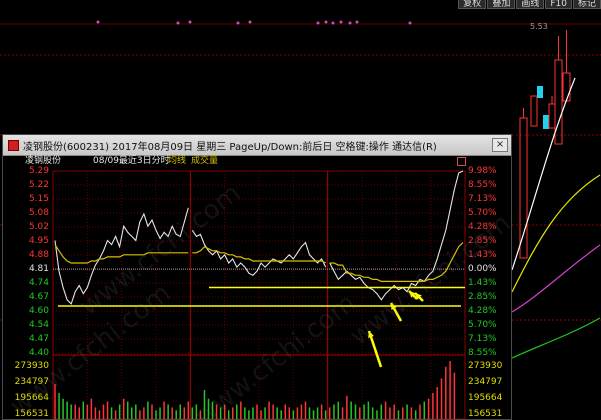 The width and height of the screenshot is (601, 420). Describe the element at coordinates (38, 227) in the screenshot. I see `price-axis-label: 5.02` at that location.